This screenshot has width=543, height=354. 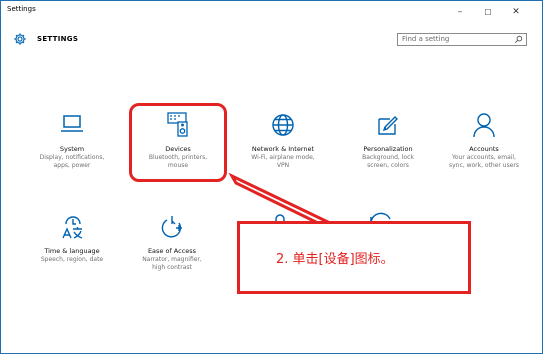 I want to click on tile-subtitle: Speech, region, date, so click(x=72, y=259).